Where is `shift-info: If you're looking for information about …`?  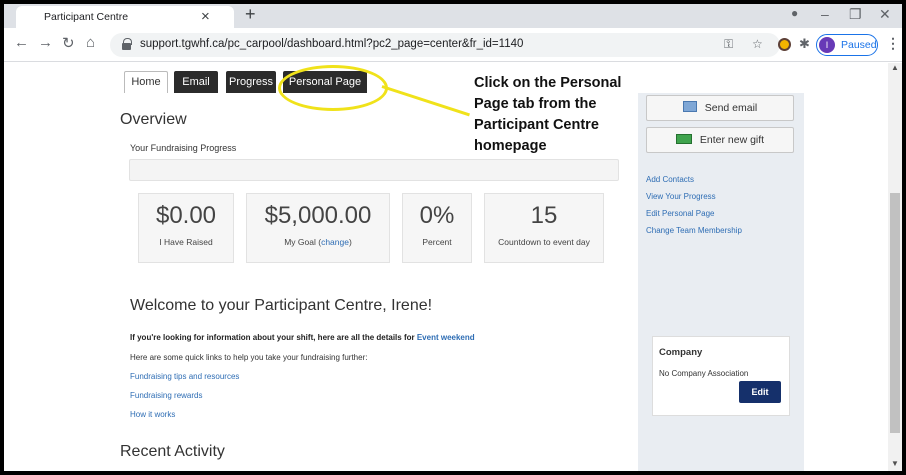
shift-info: If you're looking for information about … is located at coordinates (302, 337).